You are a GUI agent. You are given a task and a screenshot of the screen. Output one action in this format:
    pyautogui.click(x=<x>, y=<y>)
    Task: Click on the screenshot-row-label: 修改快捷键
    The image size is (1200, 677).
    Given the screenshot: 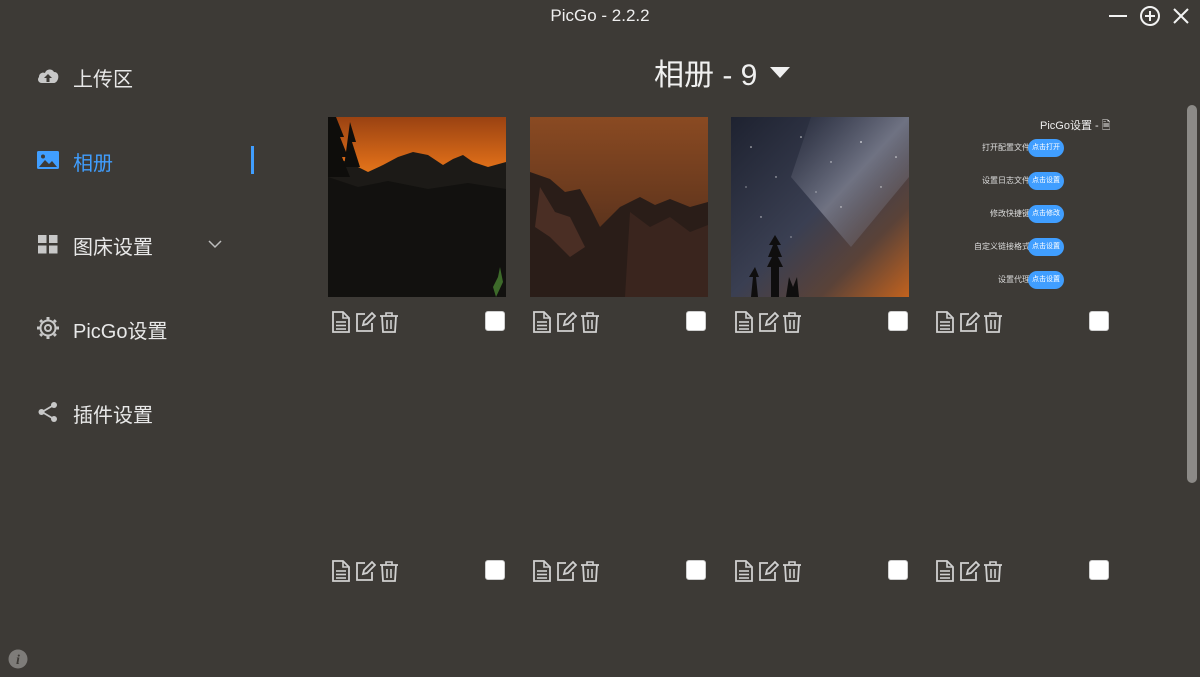 What is the action you would take?
    pyautogui.click(x=1010, y=213)
    